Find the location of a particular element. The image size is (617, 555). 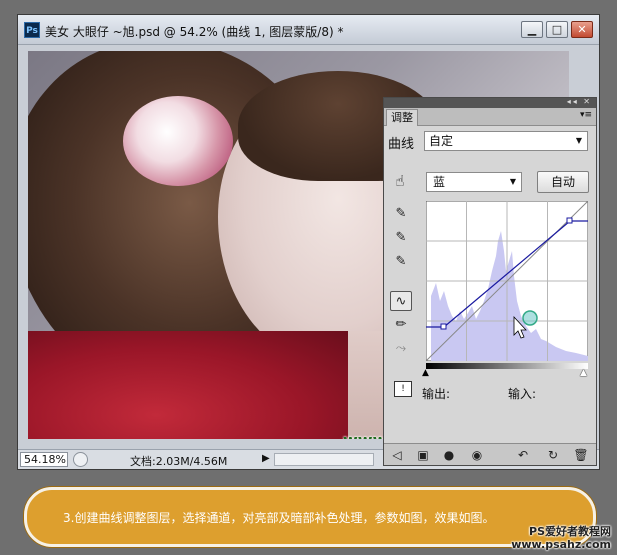

document-size-info: 文档:2.03M/4.56M is located at coordinates (179, 461).